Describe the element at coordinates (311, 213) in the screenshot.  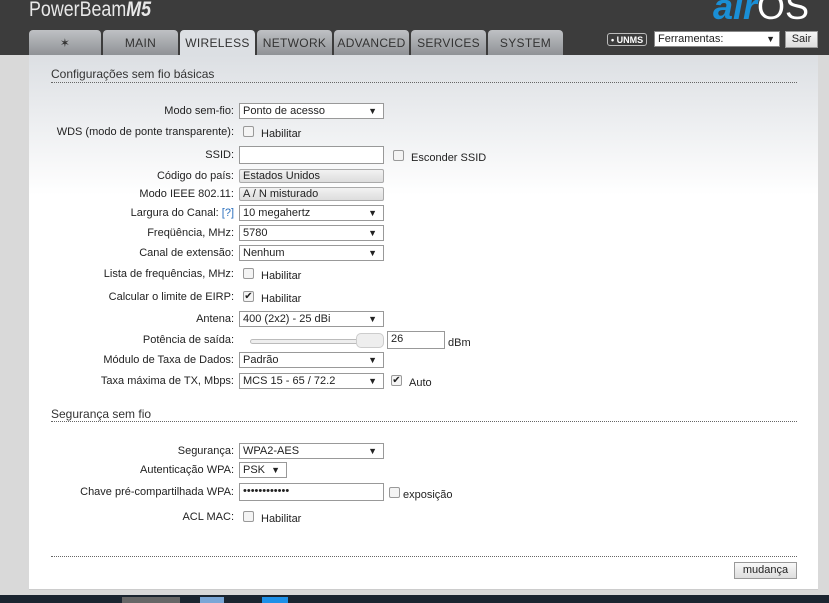
I see `channel-width-select: 10 megahertz ▼` at that location.